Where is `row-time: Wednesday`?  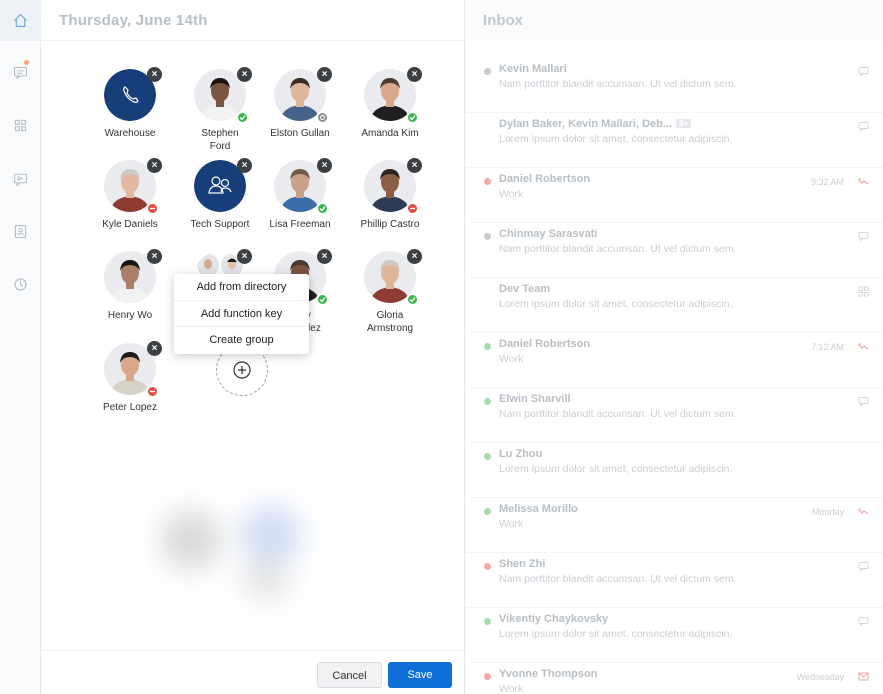 row-time: Wednesday is located at coordinates (820, 677).